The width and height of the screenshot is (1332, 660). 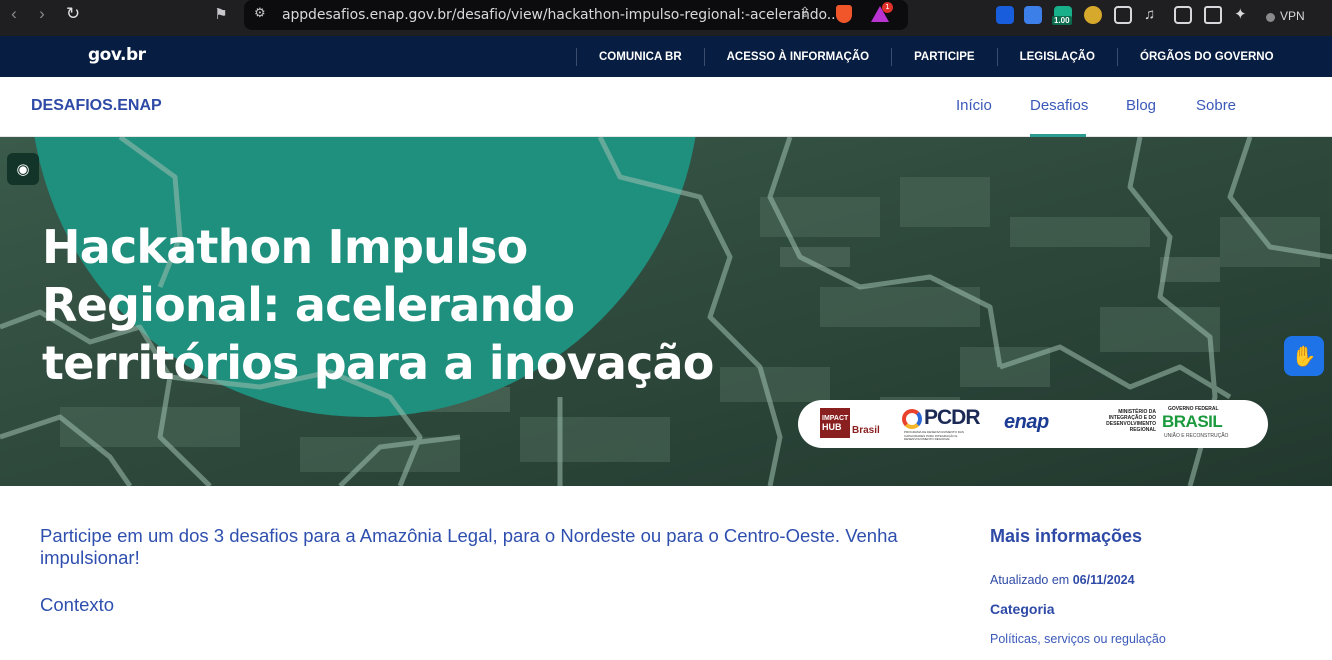 I want to click on brasil-wordmark: BRASIL, so click(x=1192, y=421).